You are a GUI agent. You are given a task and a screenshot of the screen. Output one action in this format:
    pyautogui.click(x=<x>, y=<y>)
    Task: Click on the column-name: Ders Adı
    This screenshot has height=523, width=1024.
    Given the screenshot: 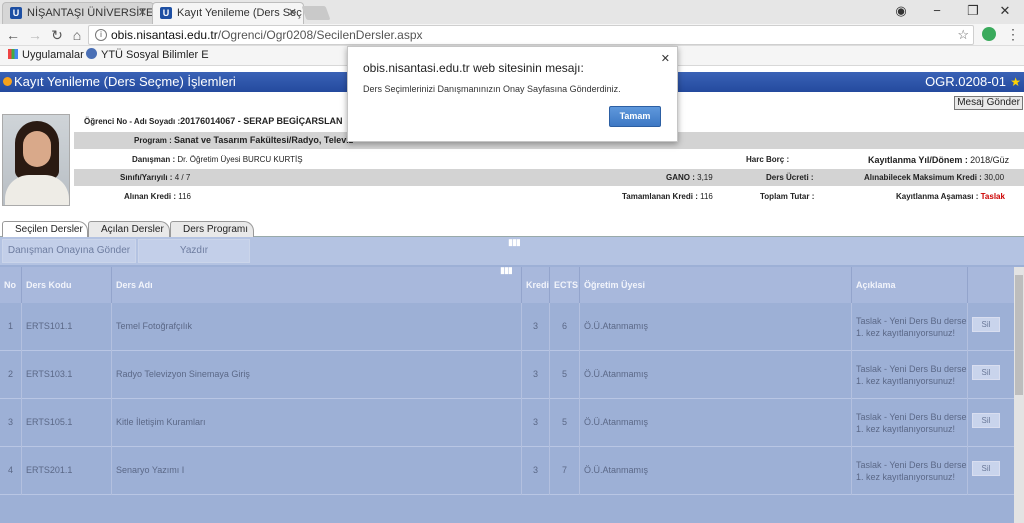 What is the action you would take?
    pyautogui.click(x=317, y=285)
    